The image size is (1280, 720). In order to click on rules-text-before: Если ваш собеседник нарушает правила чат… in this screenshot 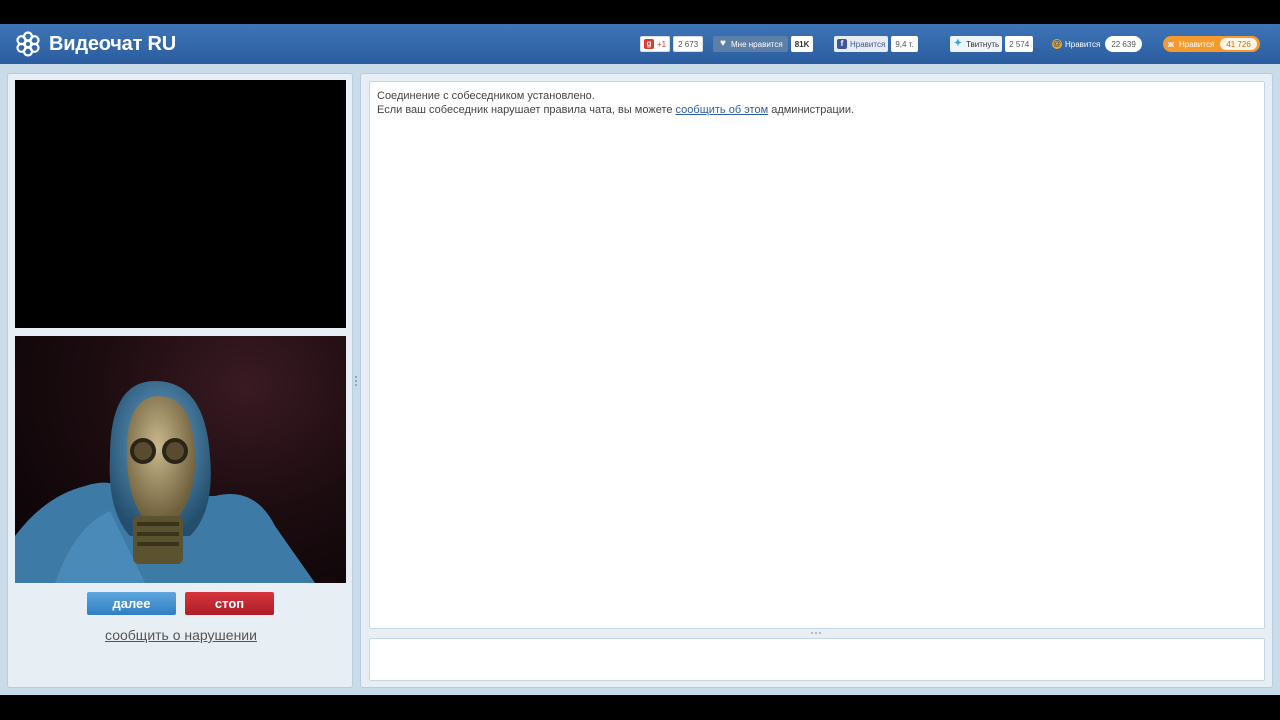, I will do `click(526, 110)`.